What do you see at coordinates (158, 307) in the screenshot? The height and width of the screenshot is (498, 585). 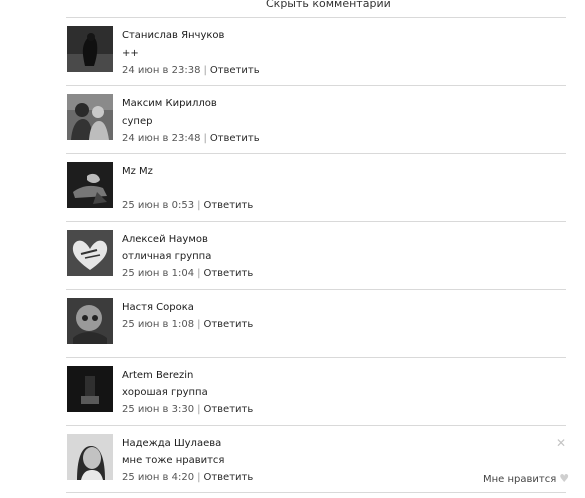 I see `comment-author: Настя Сорока` at bounding box center [158, 307].